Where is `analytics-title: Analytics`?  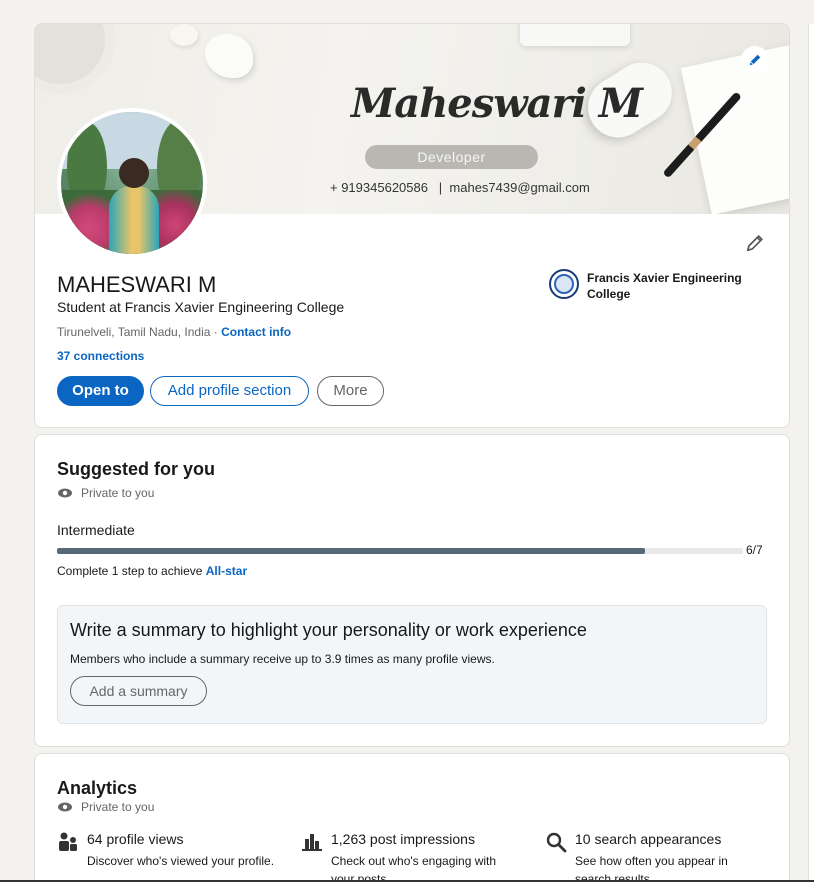 analytics-title: Analytics is located at coordinates (97, 788).